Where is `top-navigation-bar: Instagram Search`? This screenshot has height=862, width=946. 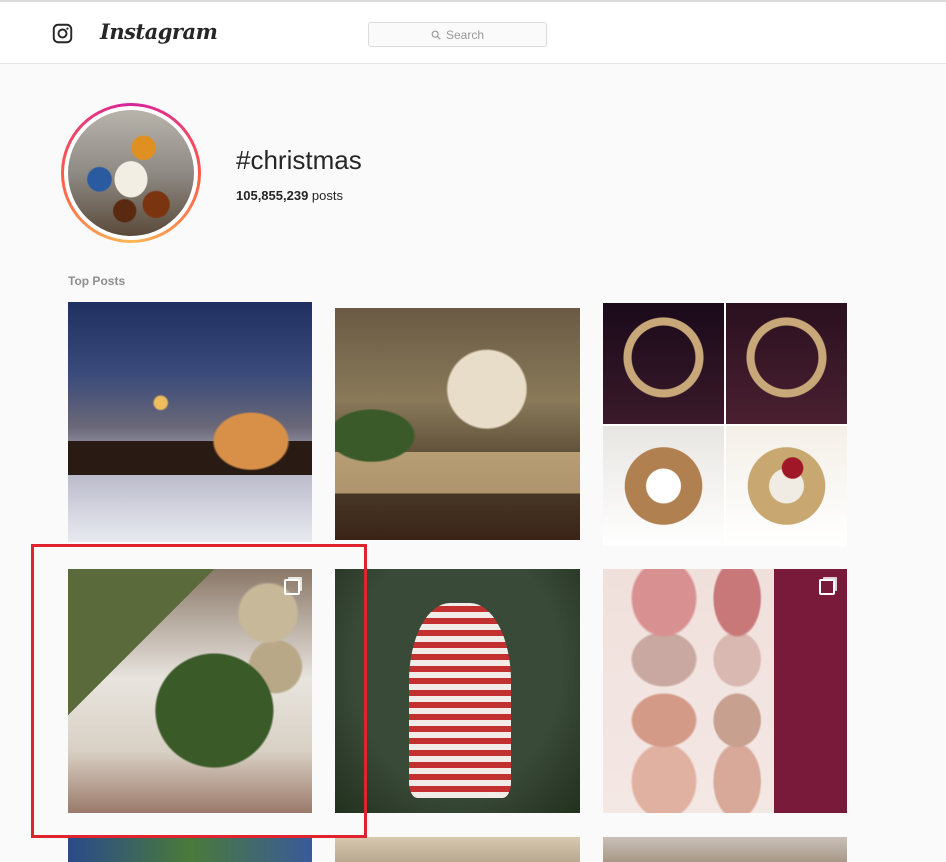
top-navigation-bar: Instagram Search is located at coordinates (473, 32).